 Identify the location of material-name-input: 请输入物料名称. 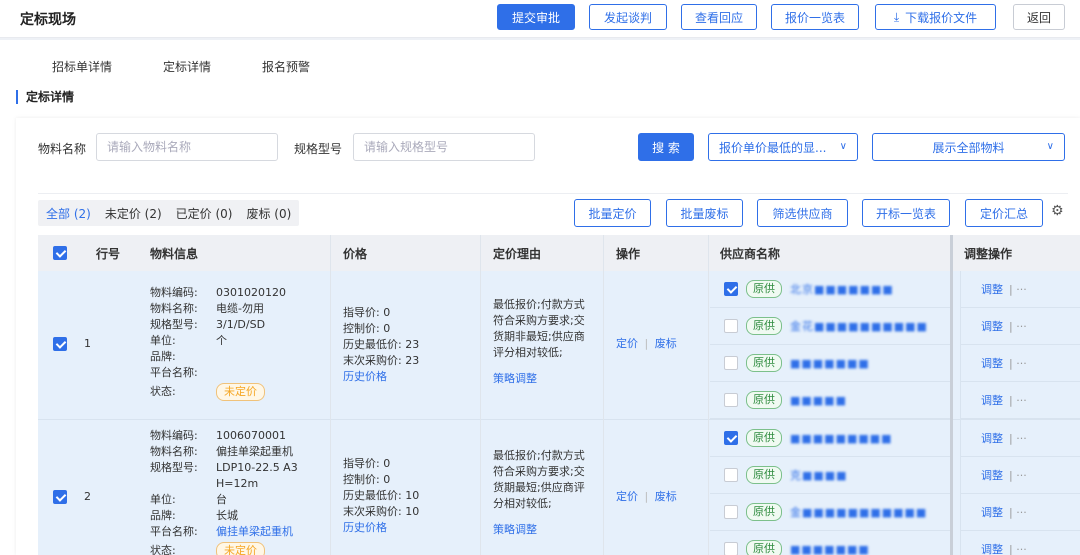
(187, 147).